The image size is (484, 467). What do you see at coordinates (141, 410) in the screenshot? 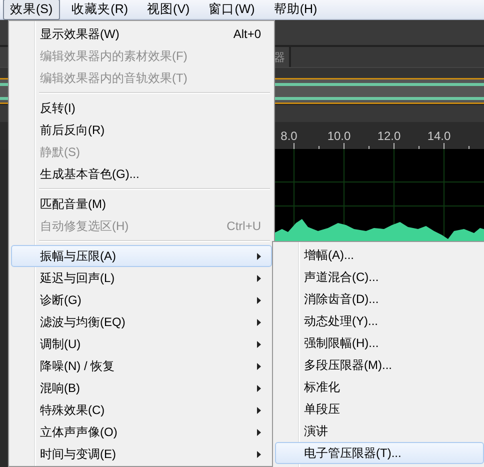
I see `menu-item: 特殊效果(C)` at bounding box center [141, 410].